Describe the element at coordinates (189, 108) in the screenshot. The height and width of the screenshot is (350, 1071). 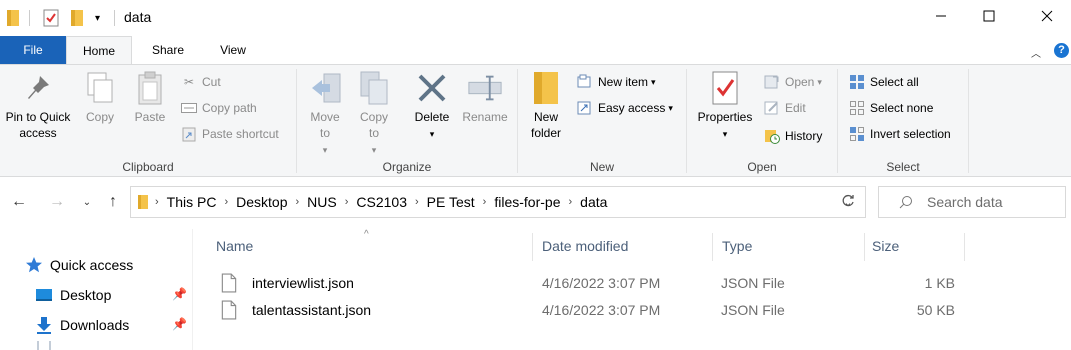
I see `copy-path-icon` at that location.